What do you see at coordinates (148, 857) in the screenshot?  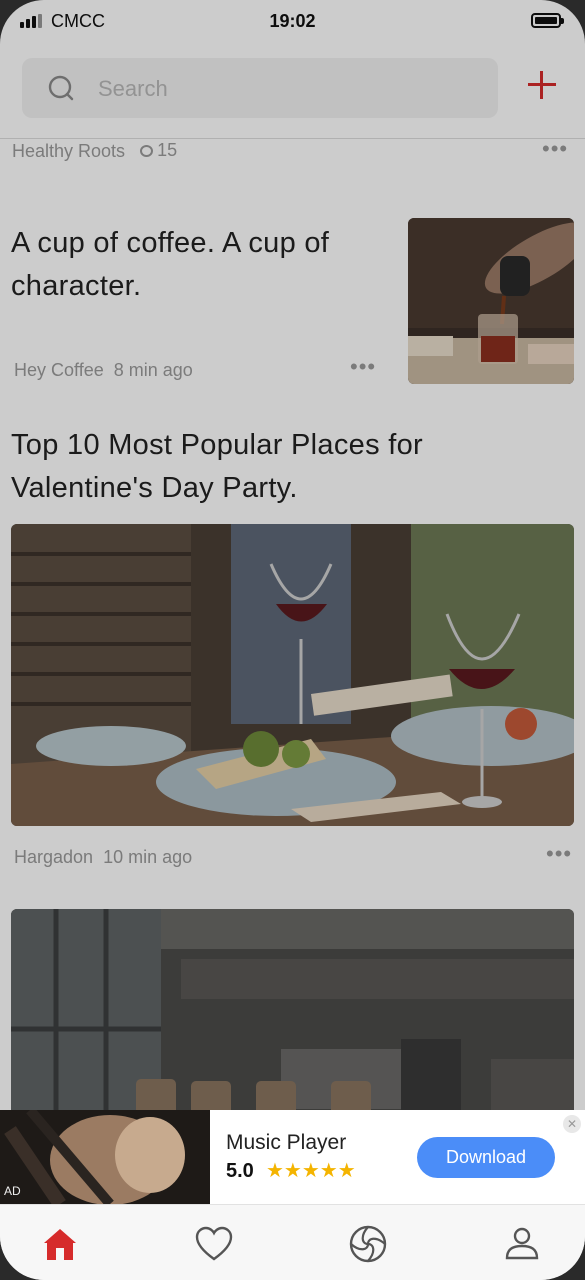 I see `article-time: 10 min ago` at bounding box center [148, 857].